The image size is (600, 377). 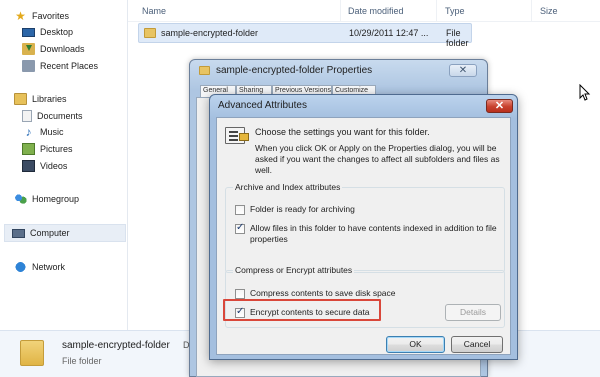 I want to click on encrypt-highlight, so click(x=302, y=310).